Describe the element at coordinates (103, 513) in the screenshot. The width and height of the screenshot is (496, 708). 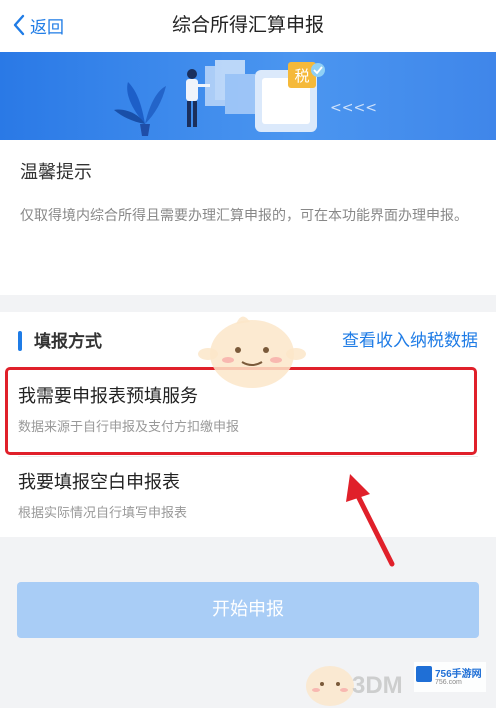
I see `option-subtitle: 根据实际情况自行填写申报表` at that location.